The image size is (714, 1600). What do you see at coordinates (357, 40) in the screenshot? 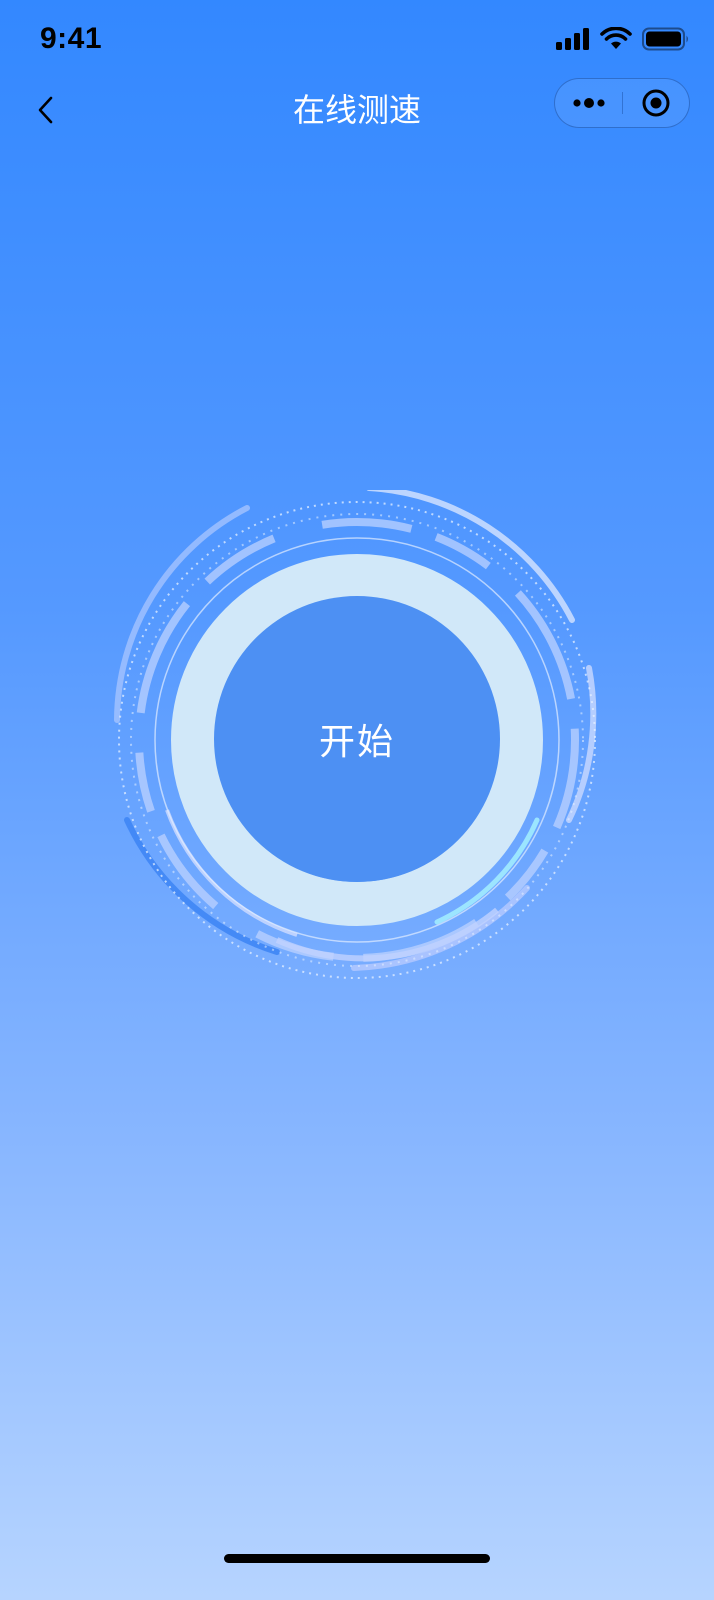
I see `status-bar: 9:41` at bounding box center [357, 40].